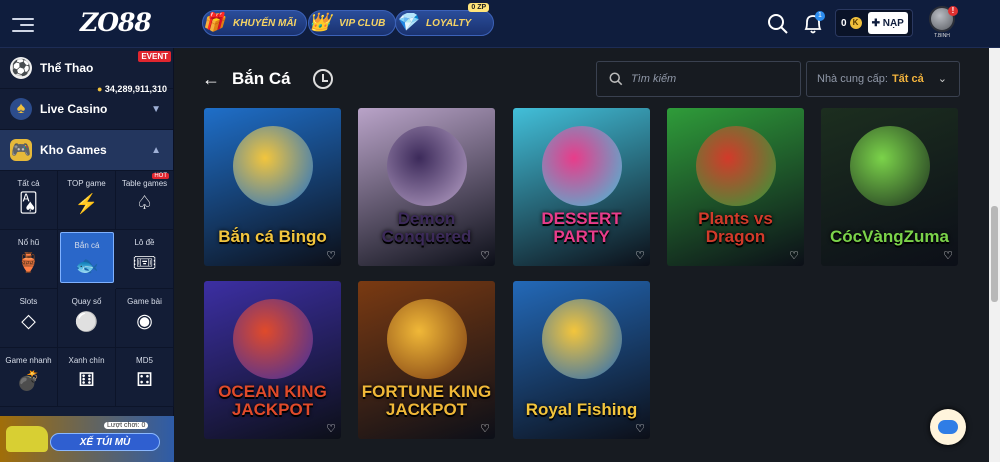  What do you see at coordinates (820, 16) in the screenshot?
I see `notification-badge: 1` at bounding box center [820, 16].